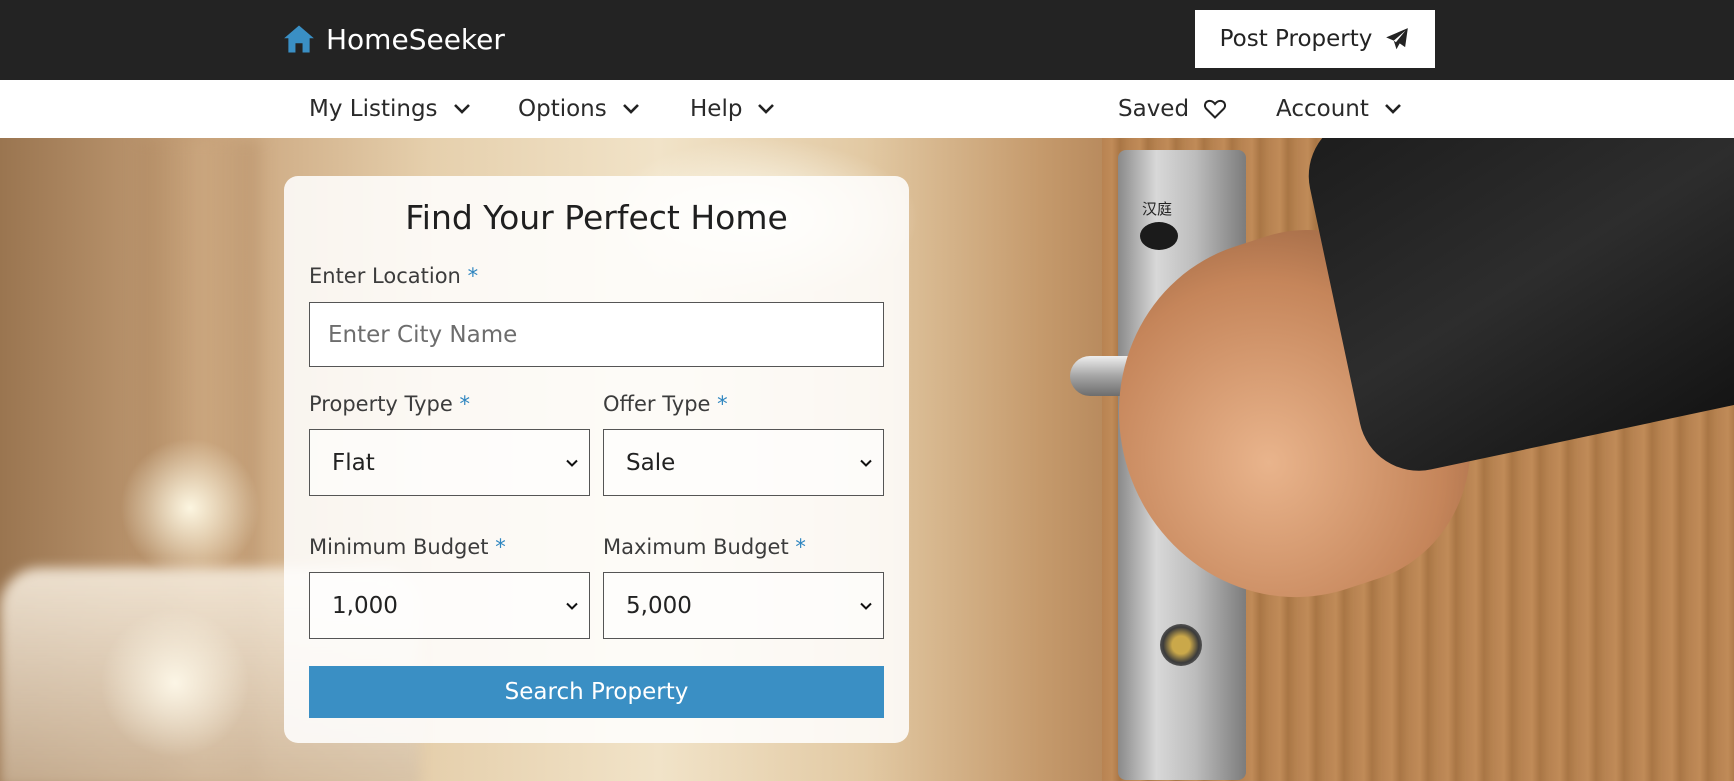  What do you see at coordinates (659, 605) in the screenshot?
I see `max-budget-value: 5,000` at bounding box center [659, 605].